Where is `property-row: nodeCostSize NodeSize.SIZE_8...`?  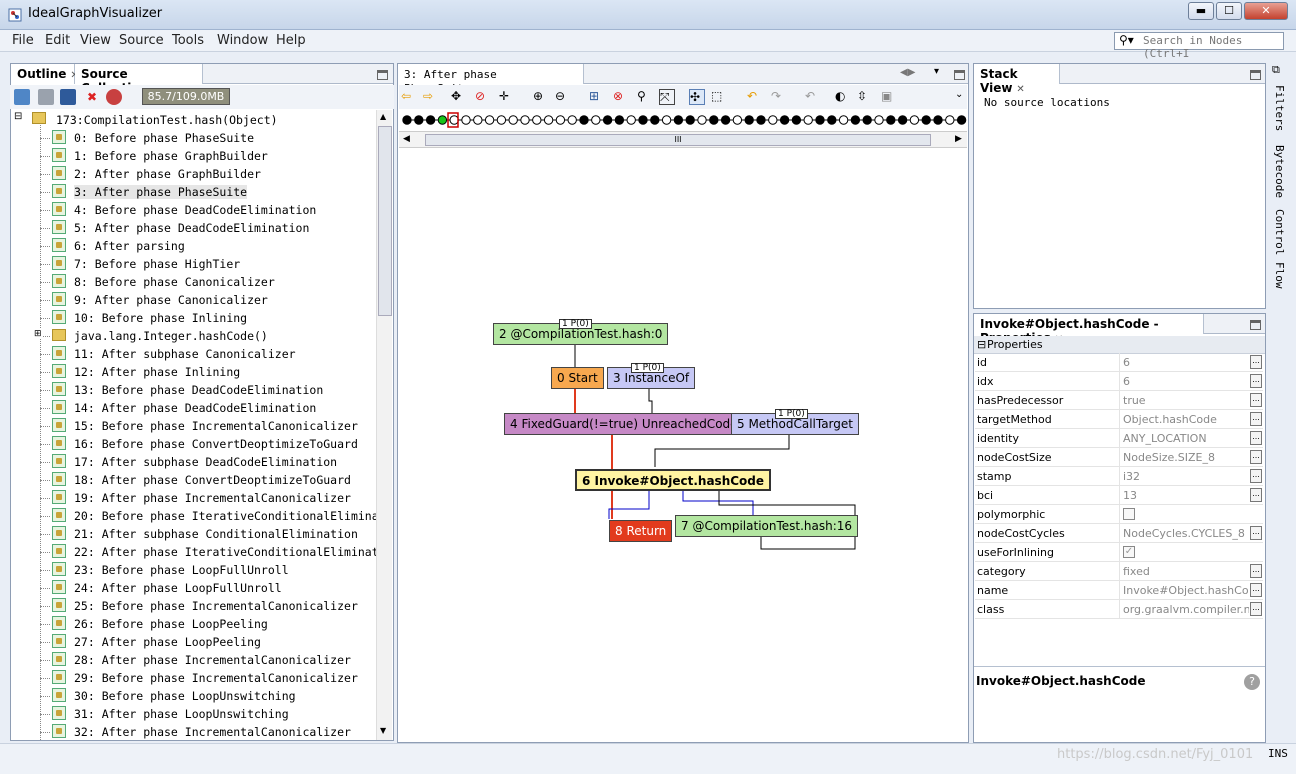 property-row: nodeCostSize NodeSize.SIZE_8... is located at coordinates (1119, 457).